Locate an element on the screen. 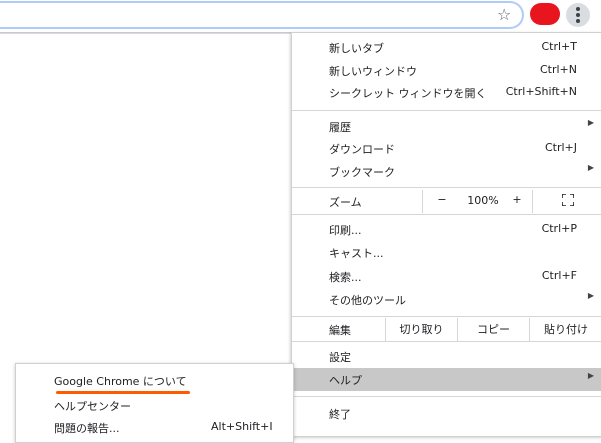 Image resolution: width=601 pixels, height=443 pixels. submenu-item-label: Google Chrome について is located at coordinates (120, 381).